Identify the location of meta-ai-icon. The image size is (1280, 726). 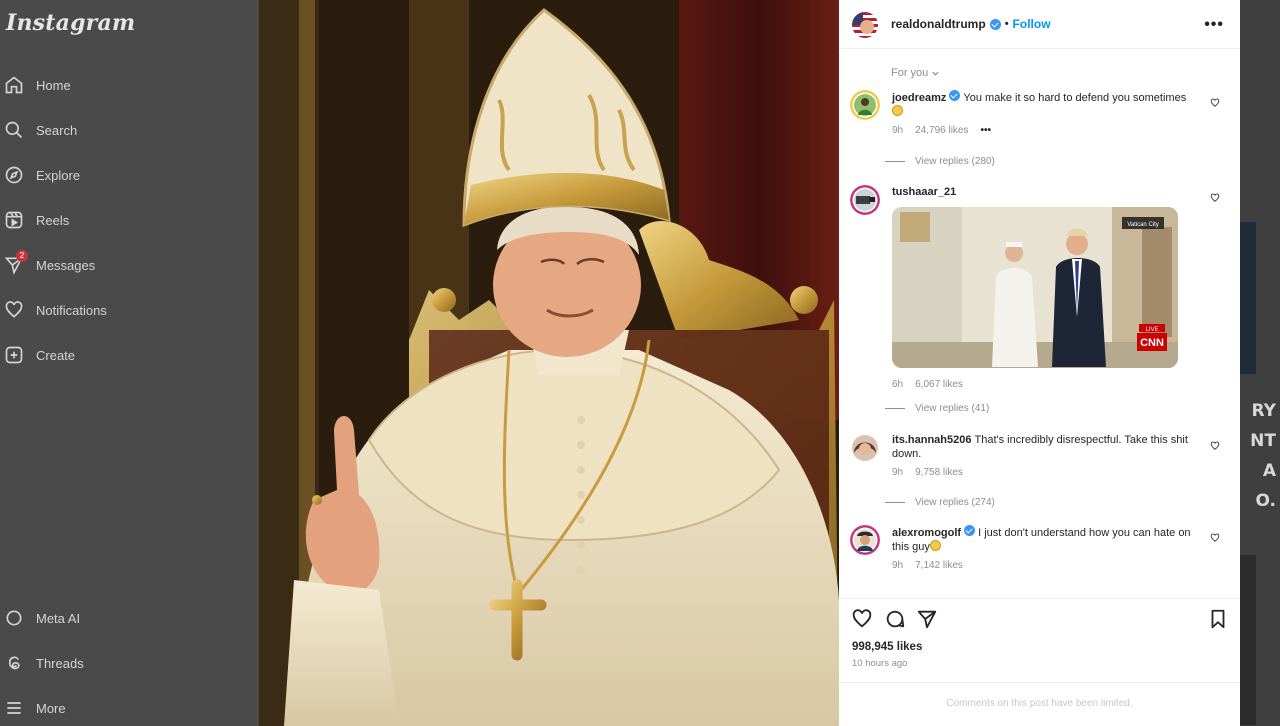
(14, 618).